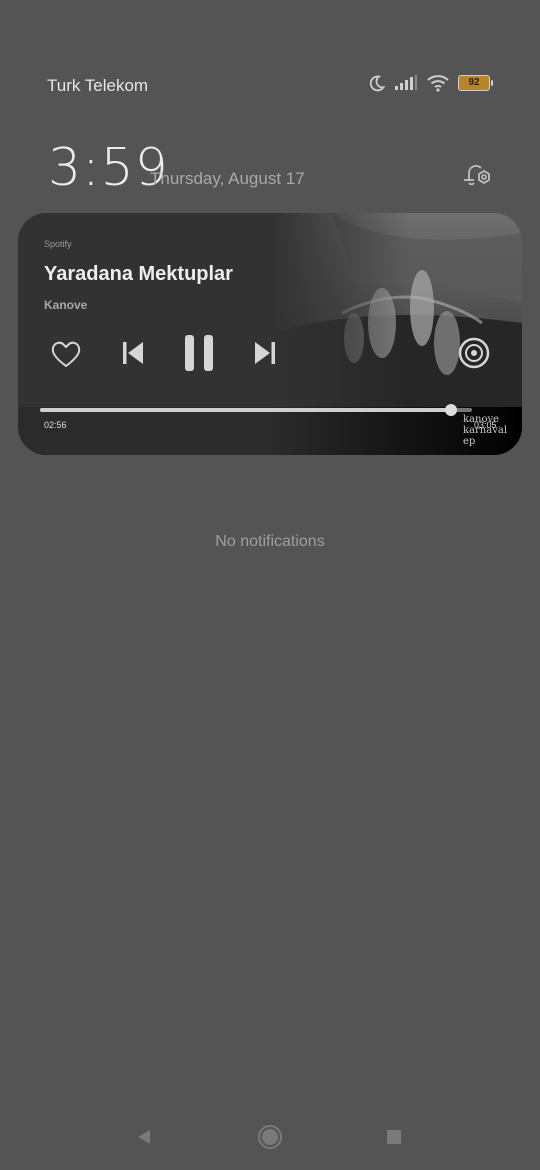  I want to click on wifi-icon, so click(438, 83).